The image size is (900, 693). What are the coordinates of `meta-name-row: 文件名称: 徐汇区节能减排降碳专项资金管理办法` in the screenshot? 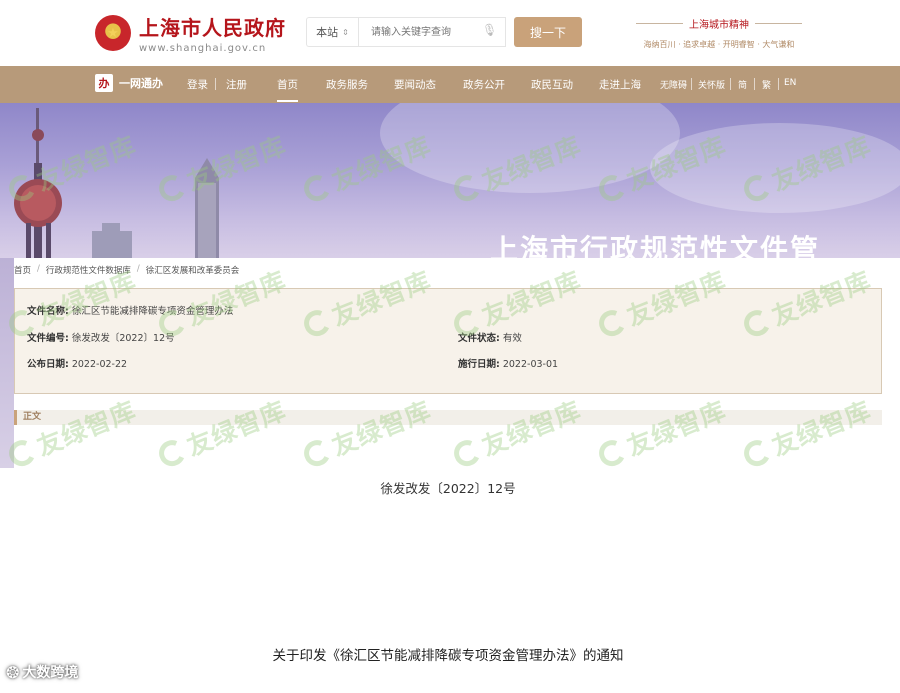 It's located at (130, 311).